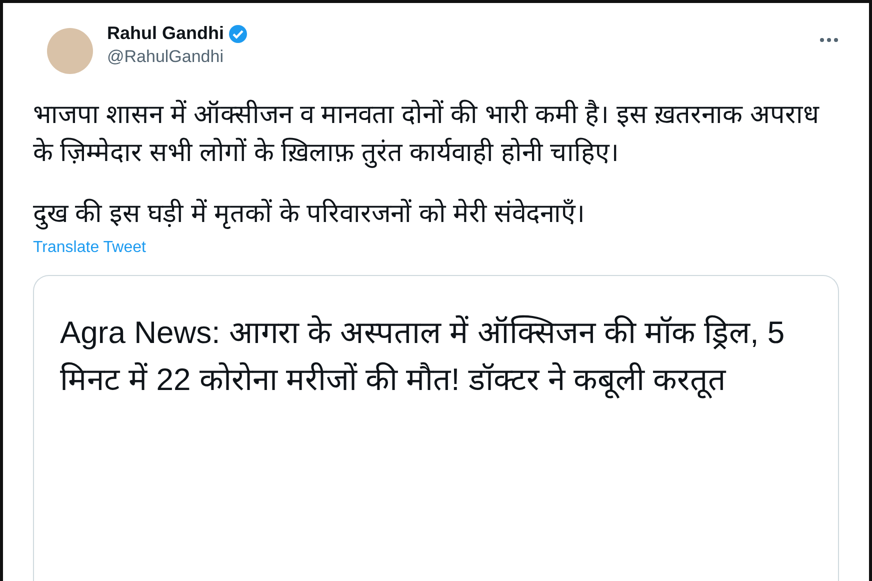 This screenshot has height=581, width=872. Describe the element at coordinates (423, 357) in the screenshot. I see `card-title: Agra News: आगरा के अस्पताल में ऑक्सिजन की मॉक ड्रिल, 5 मिनट में 22 कोरोना मरीजों की मौत! डॉक्टर ने कबूली करतूत` at that location.